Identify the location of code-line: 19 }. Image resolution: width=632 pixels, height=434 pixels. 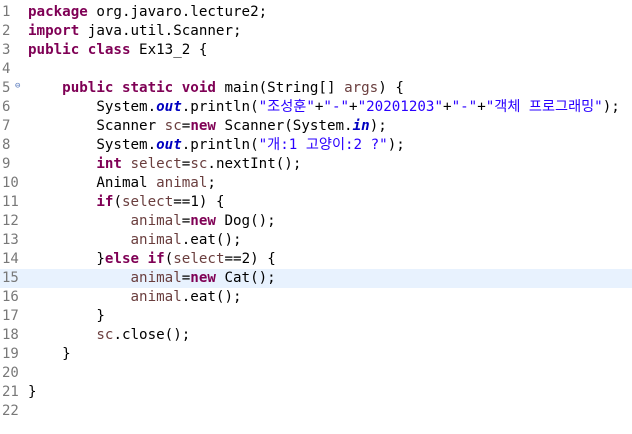
(316, 354).